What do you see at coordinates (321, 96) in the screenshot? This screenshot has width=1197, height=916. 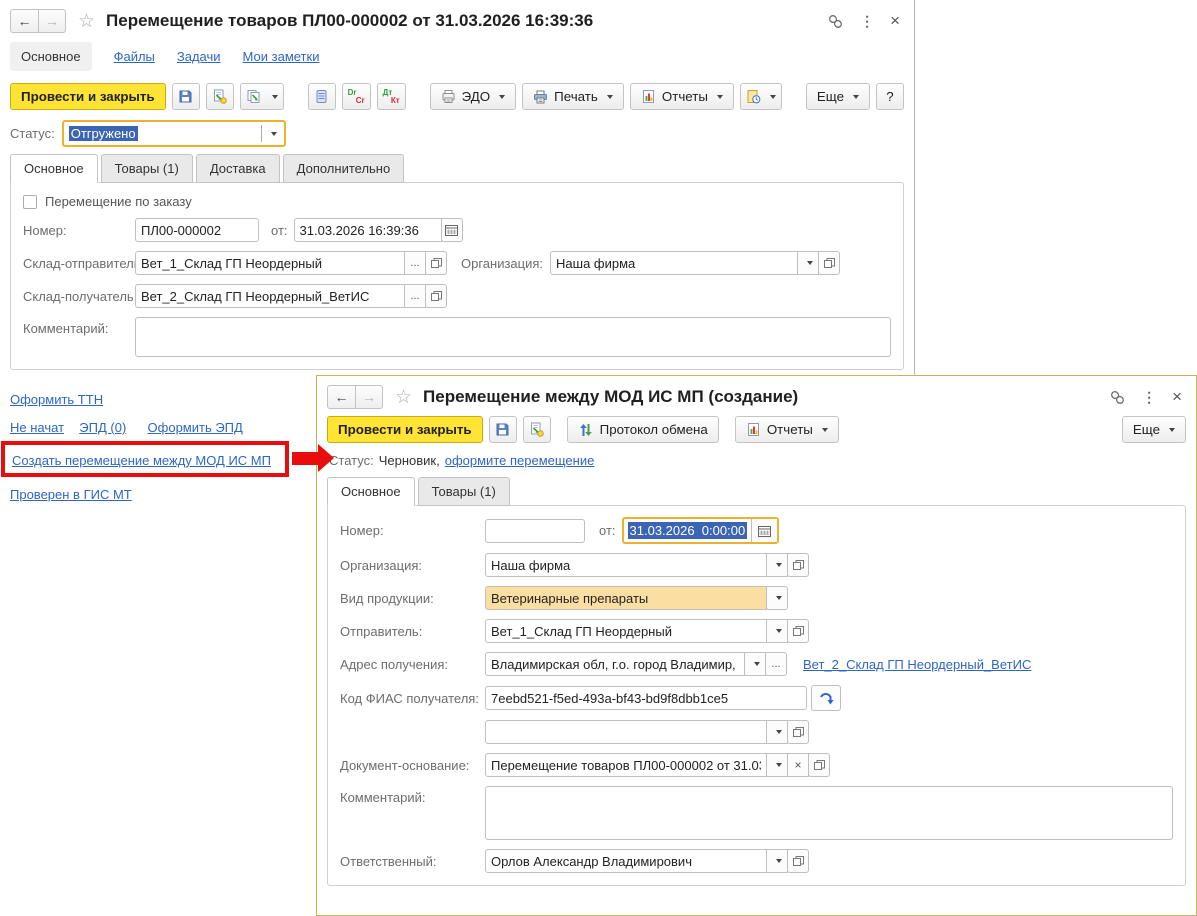 I see `register-records-button` at bounding box center [321, 96].